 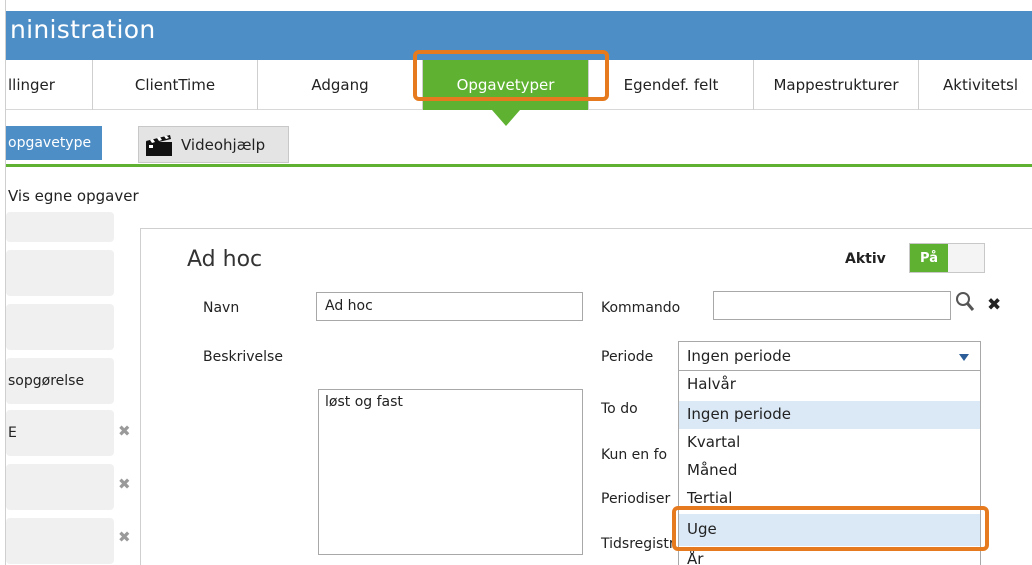 I want to click on period-select-value: Ingen periode, so click(x=739, y=356).